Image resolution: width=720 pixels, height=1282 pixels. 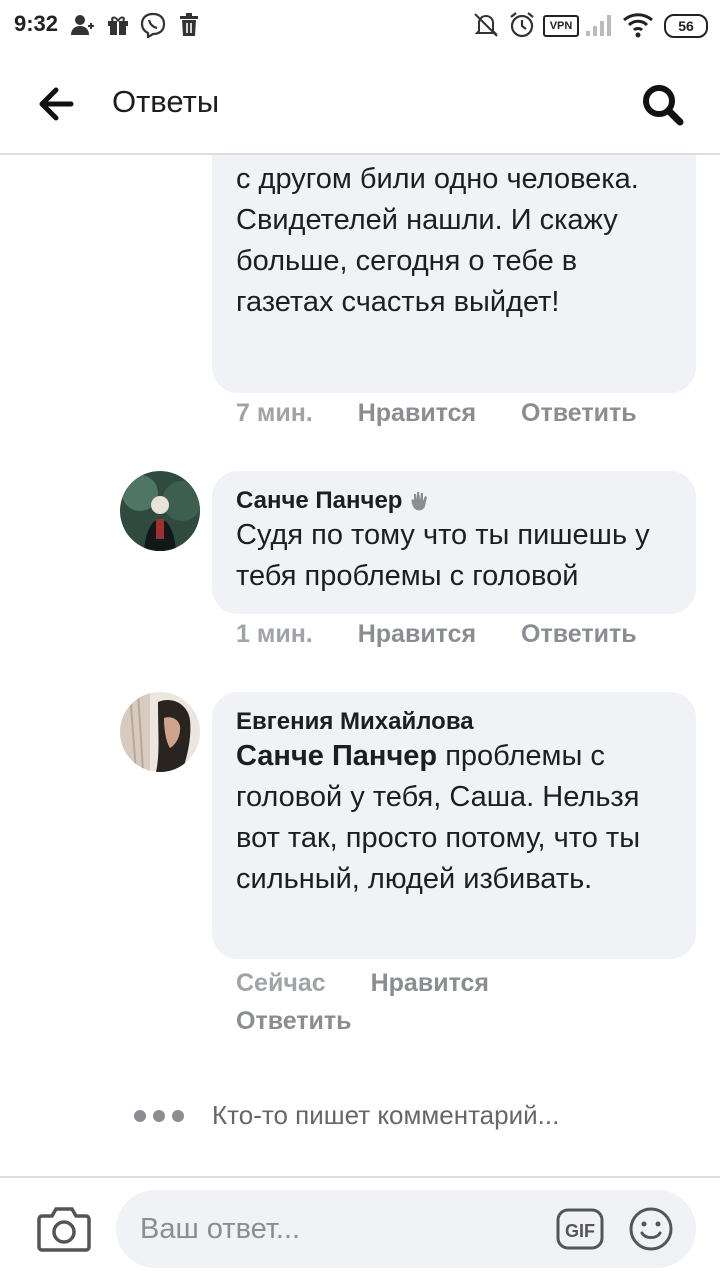 I want to click on app-bar: Ответы, so click(x=360, y=102).